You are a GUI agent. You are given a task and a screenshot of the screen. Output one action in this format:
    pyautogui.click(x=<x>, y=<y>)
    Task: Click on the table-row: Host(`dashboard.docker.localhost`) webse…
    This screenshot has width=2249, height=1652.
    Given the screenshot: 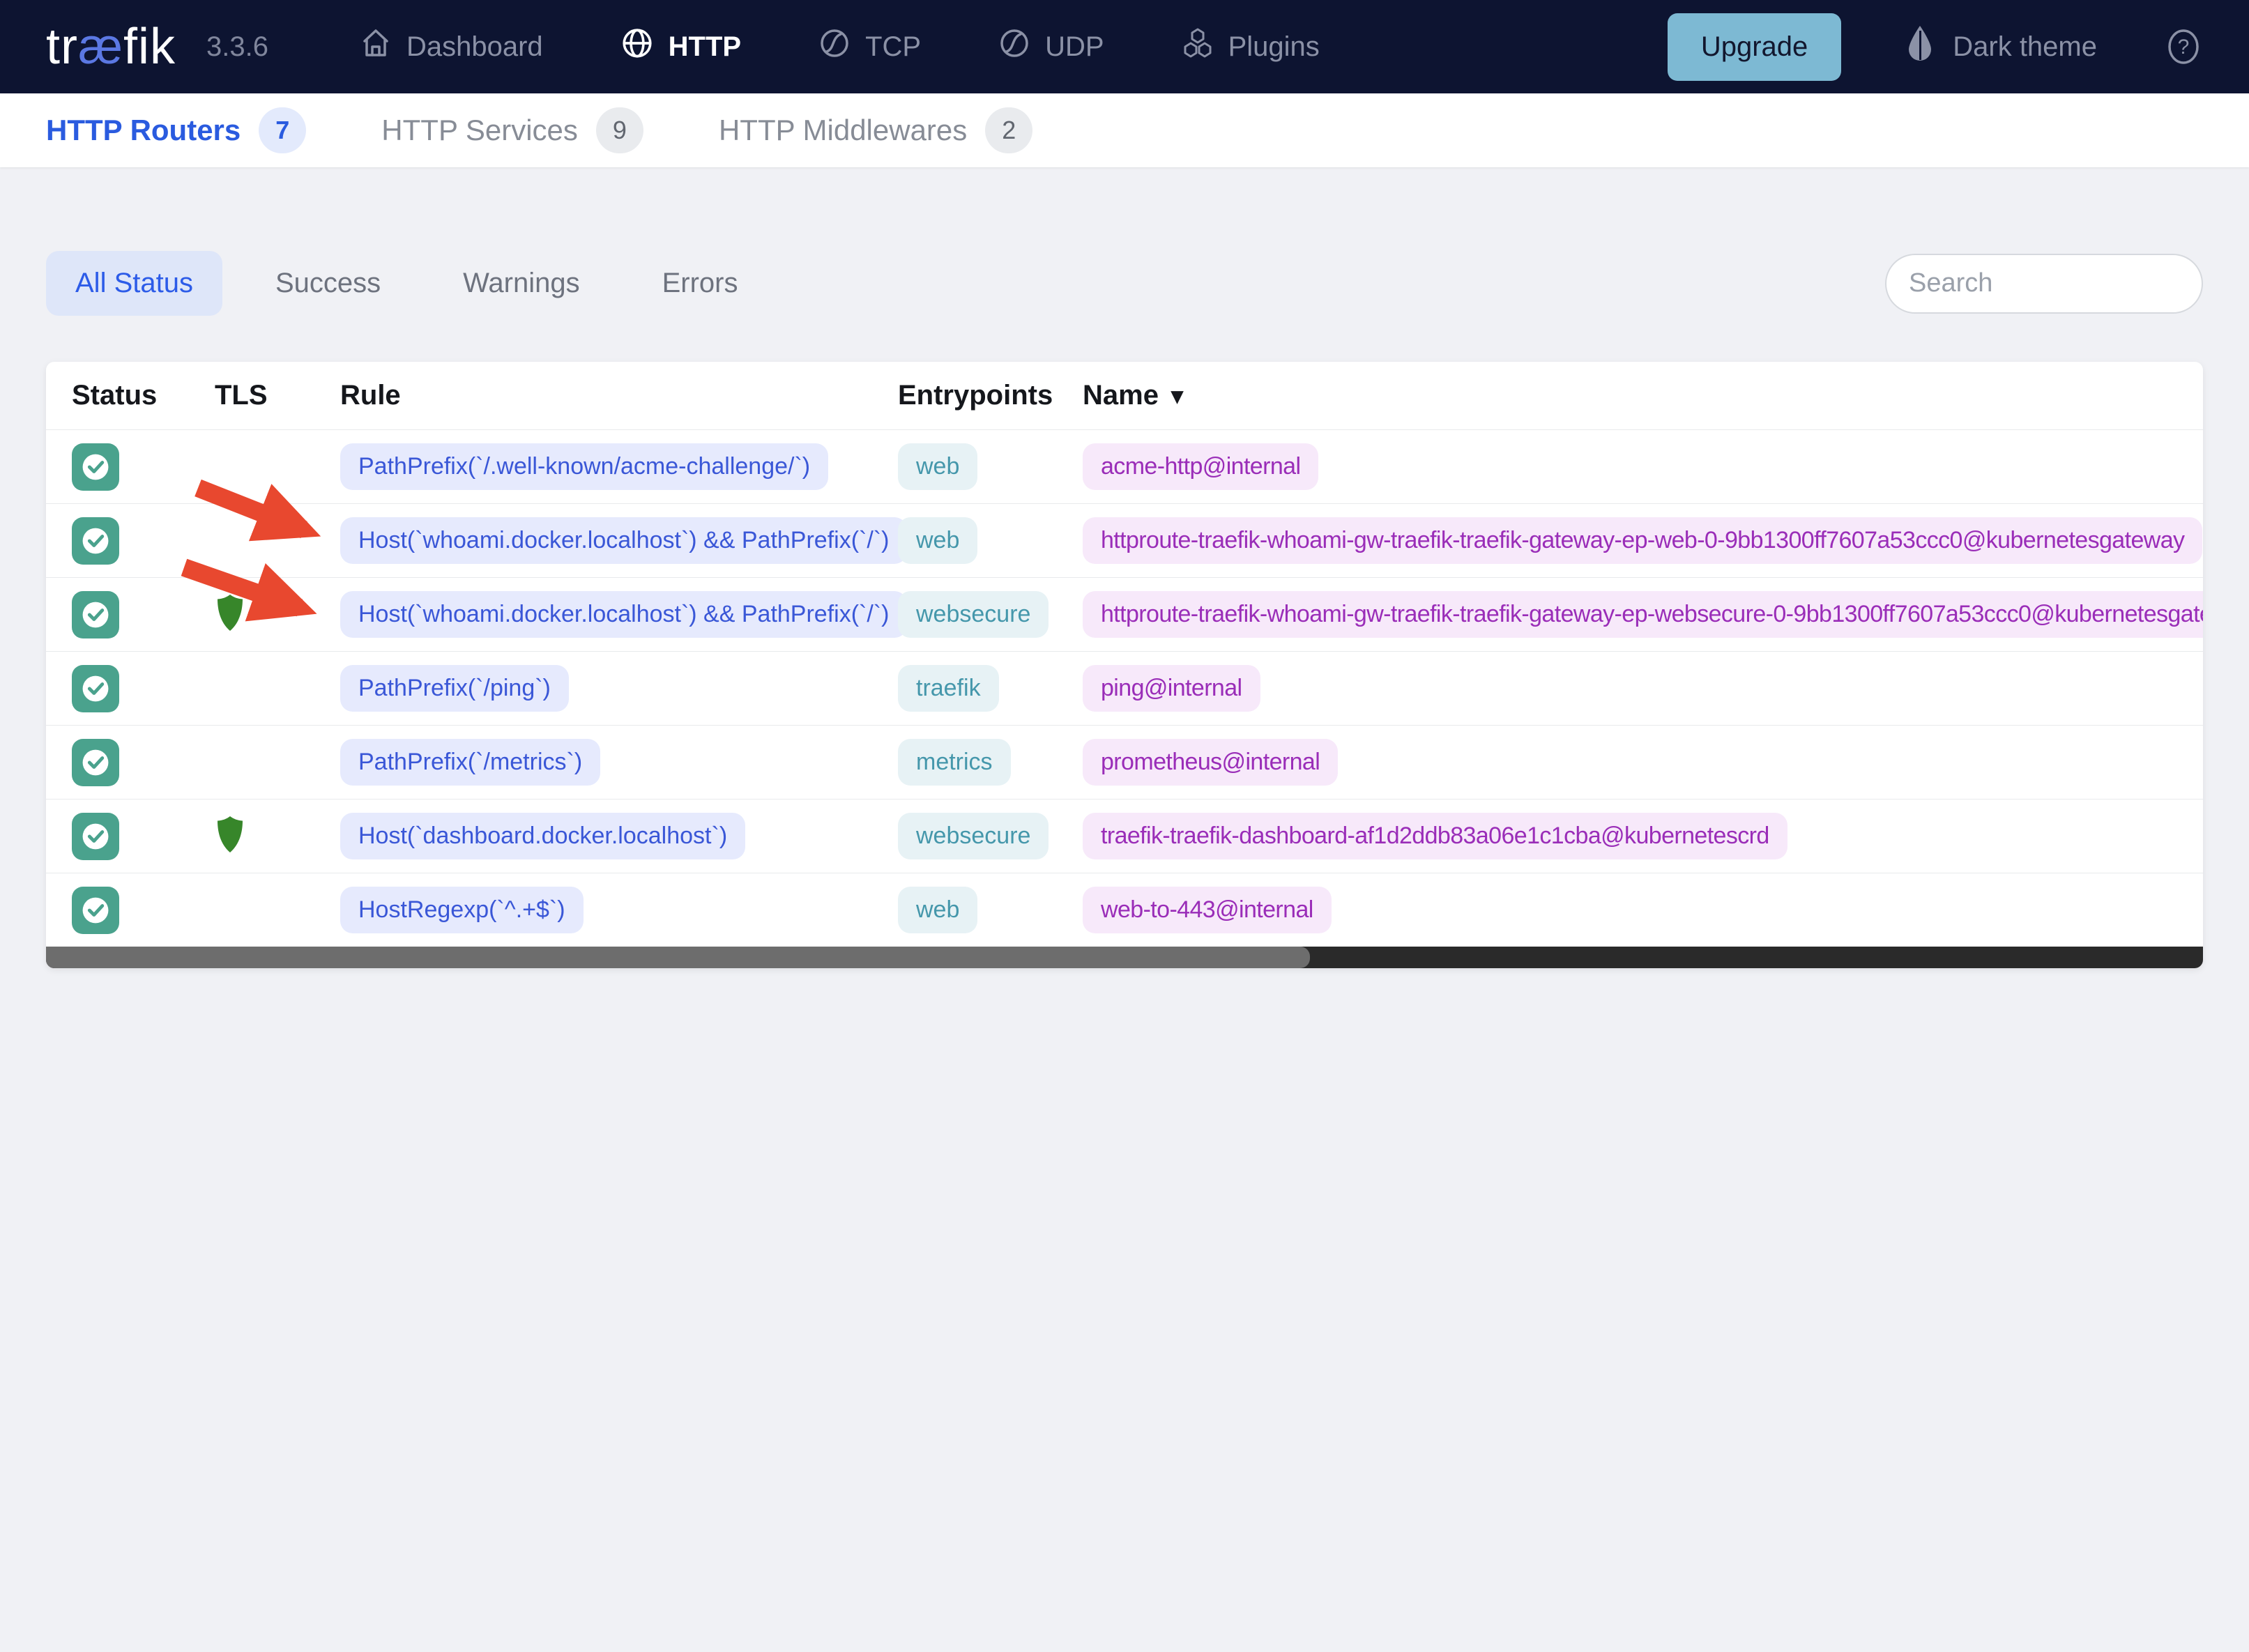 What is the action you would take?
    pyautogui.click(x=1124, y=836)
    